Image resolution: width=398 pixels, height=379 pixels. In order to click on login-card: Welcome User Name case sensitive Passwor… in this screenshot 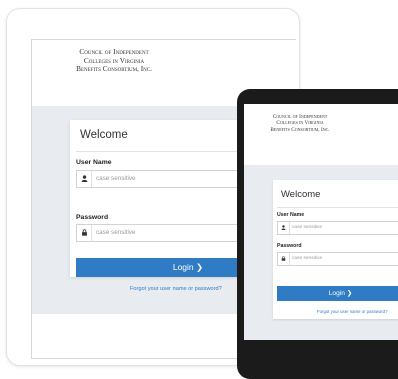, I will do `click(335, 249)`.